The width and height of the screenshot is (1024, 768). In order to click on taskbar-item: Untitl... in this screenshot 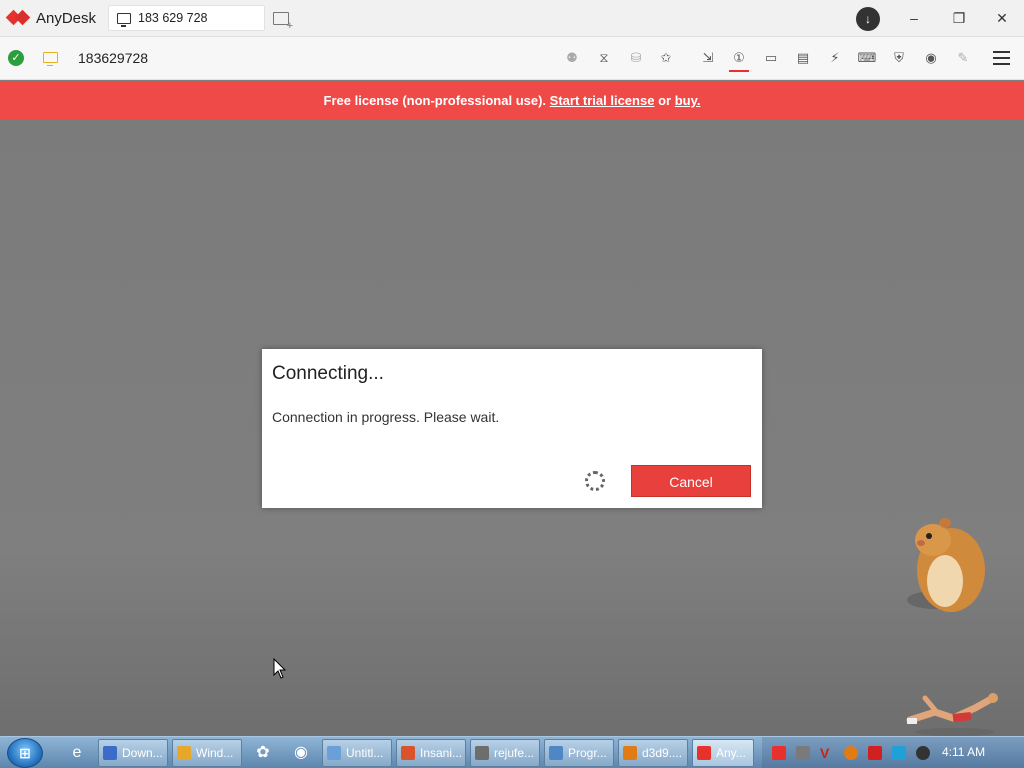, I will do `click(357, 753)`.